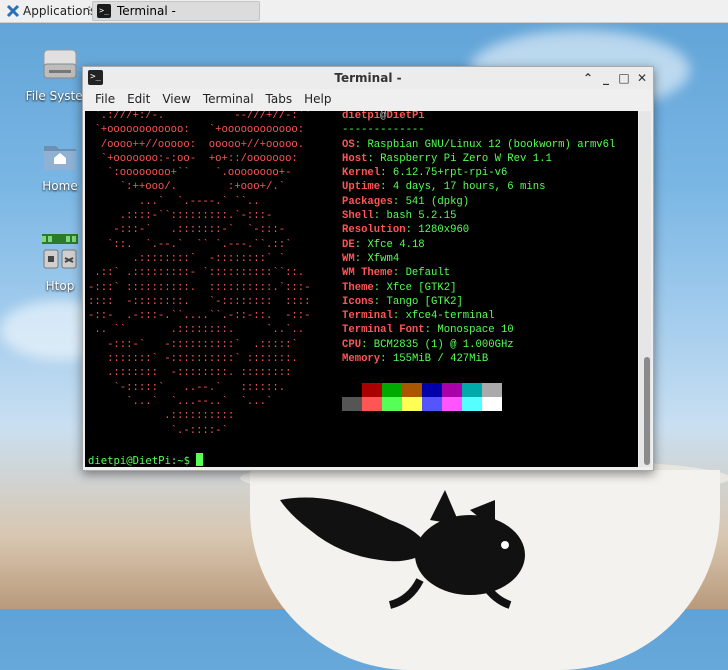 The height and width of the screenshot is (670, 728). I want to click on color-palette, so click(422, 397).